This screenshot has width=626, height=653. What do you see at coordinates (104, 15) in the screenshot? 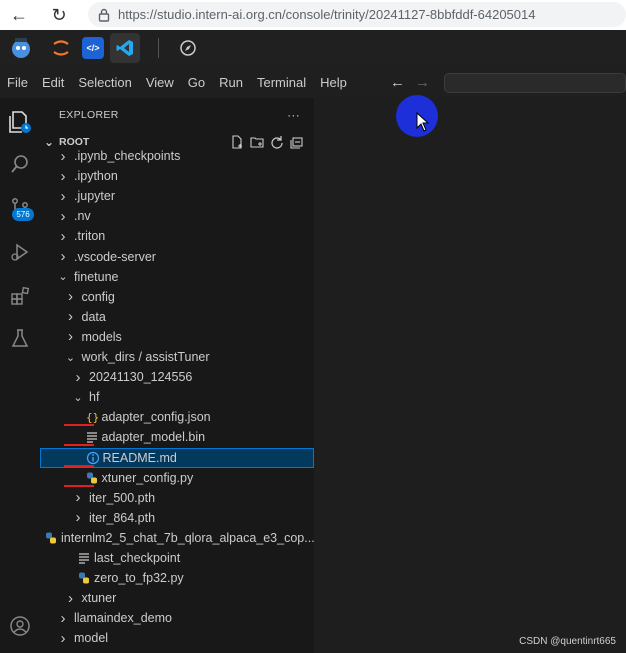
I see `lock-icon` at bounding box center [104, 15].